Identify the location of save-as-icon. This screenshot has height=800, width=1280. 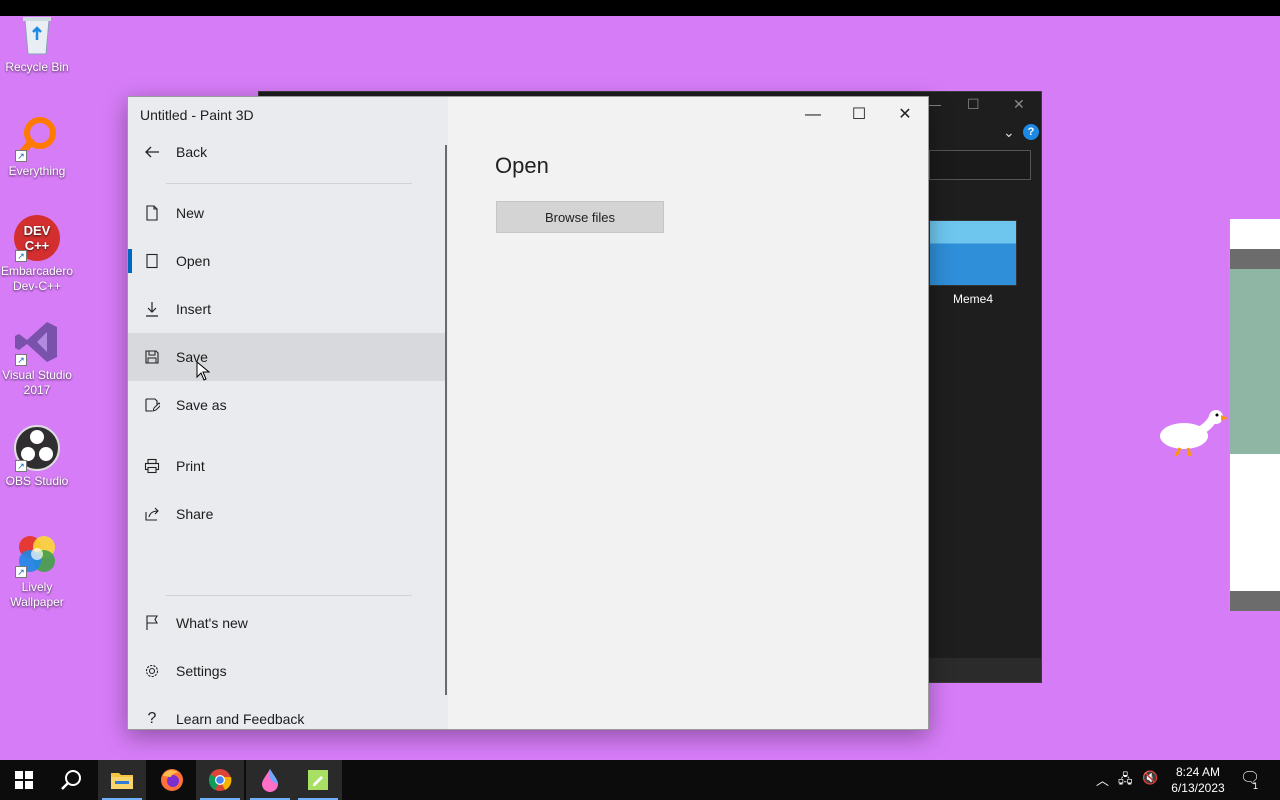
(152, 405).